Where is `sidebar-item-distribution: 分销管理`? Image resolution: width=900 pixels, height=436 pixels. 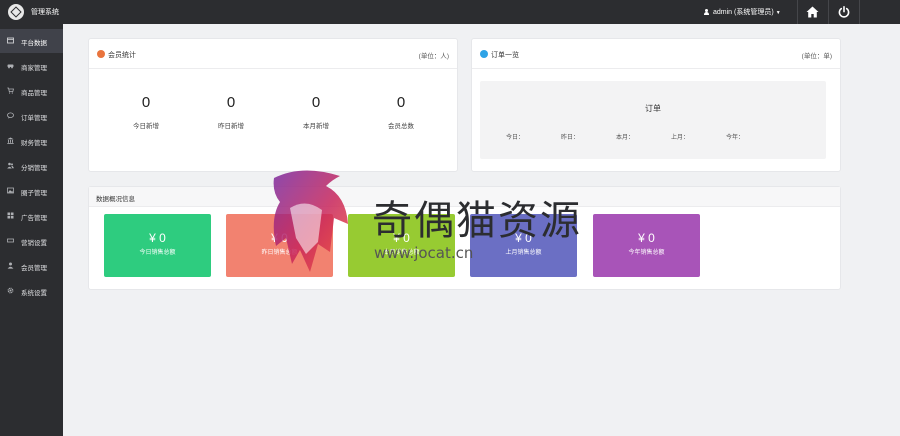
sidebar-item-distribution: 分销管理 is located at coordinates (31, 166).